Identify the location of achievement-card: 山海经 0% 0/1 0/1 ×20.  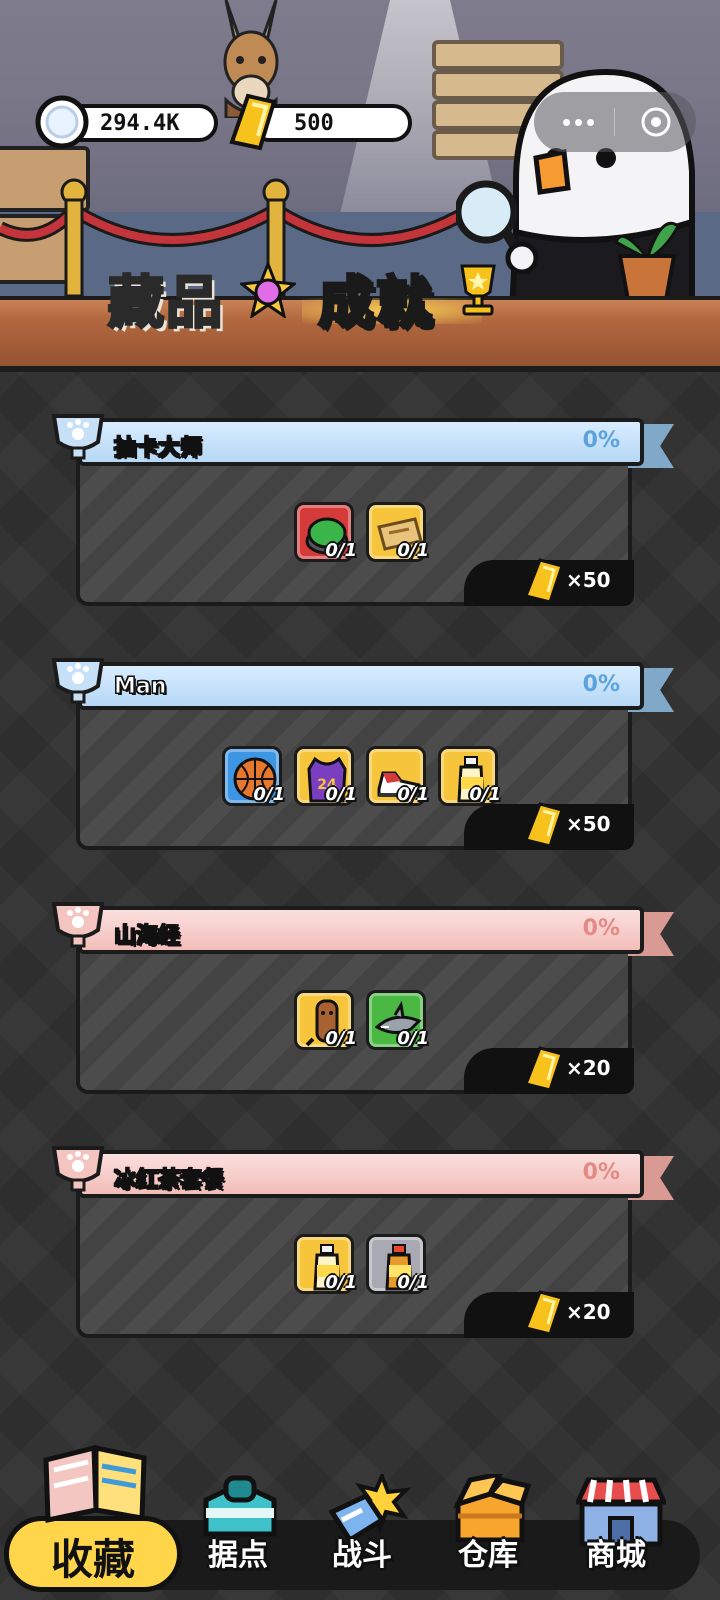
(361, 1000).